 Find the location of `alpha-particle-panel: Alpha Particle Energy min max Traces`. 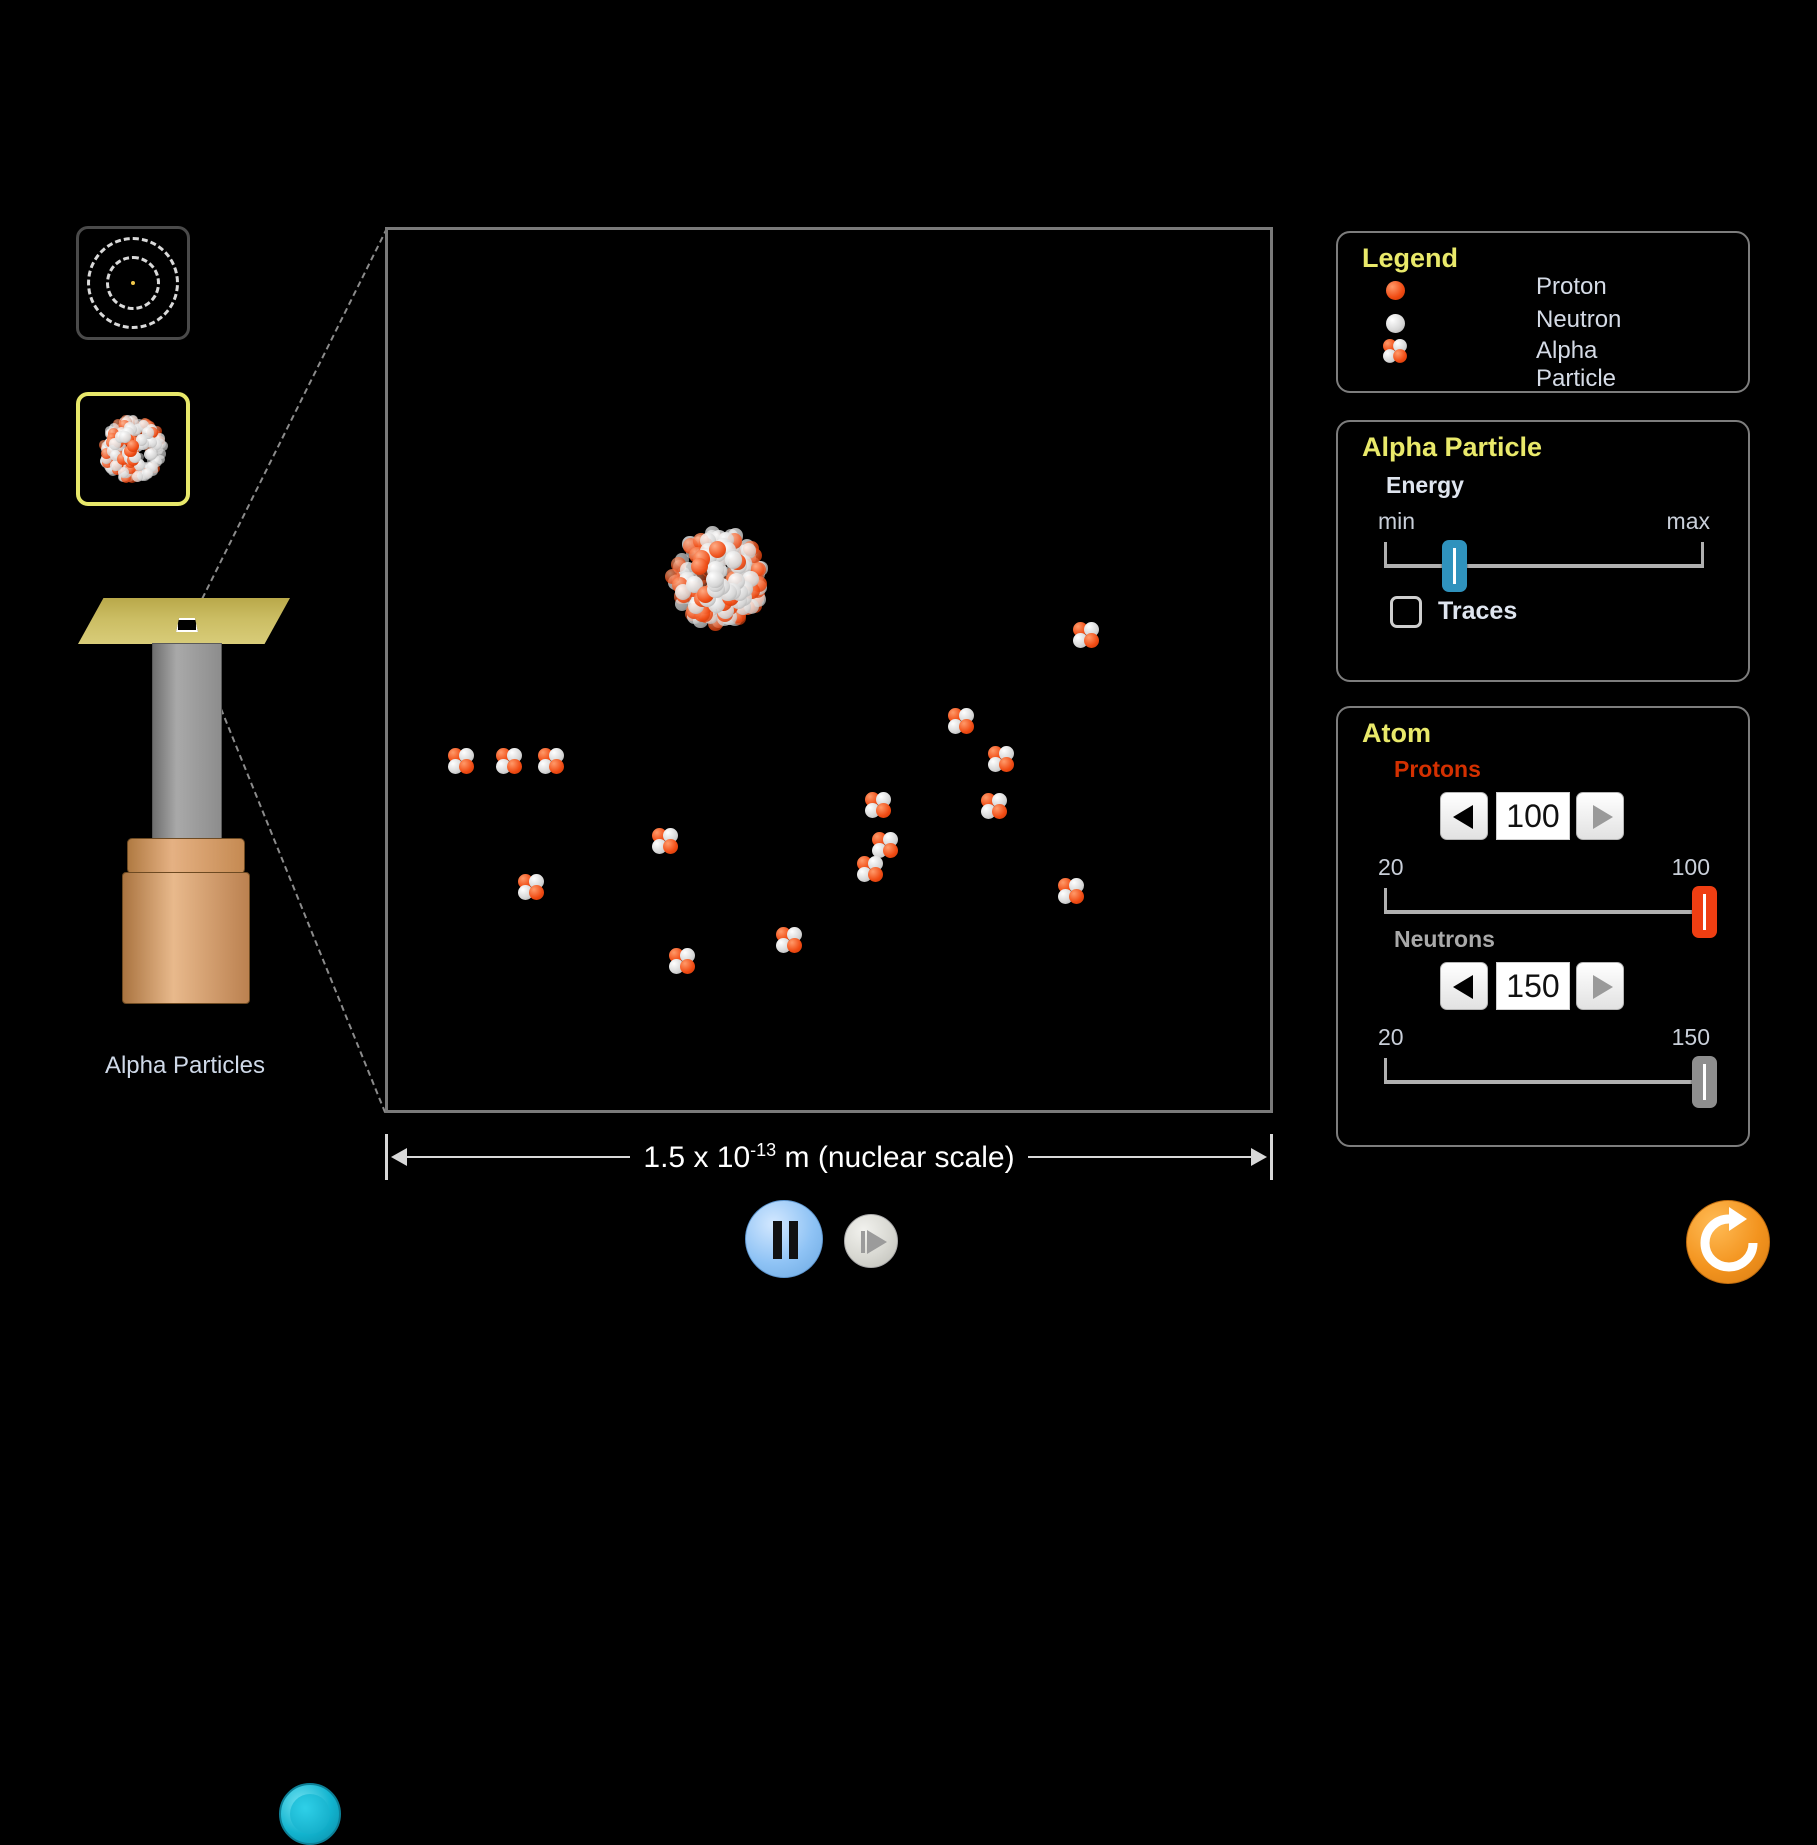

alpha-particle-panel: Alpha Particle Energy min max Traces is located at coordinates (1543, 551).